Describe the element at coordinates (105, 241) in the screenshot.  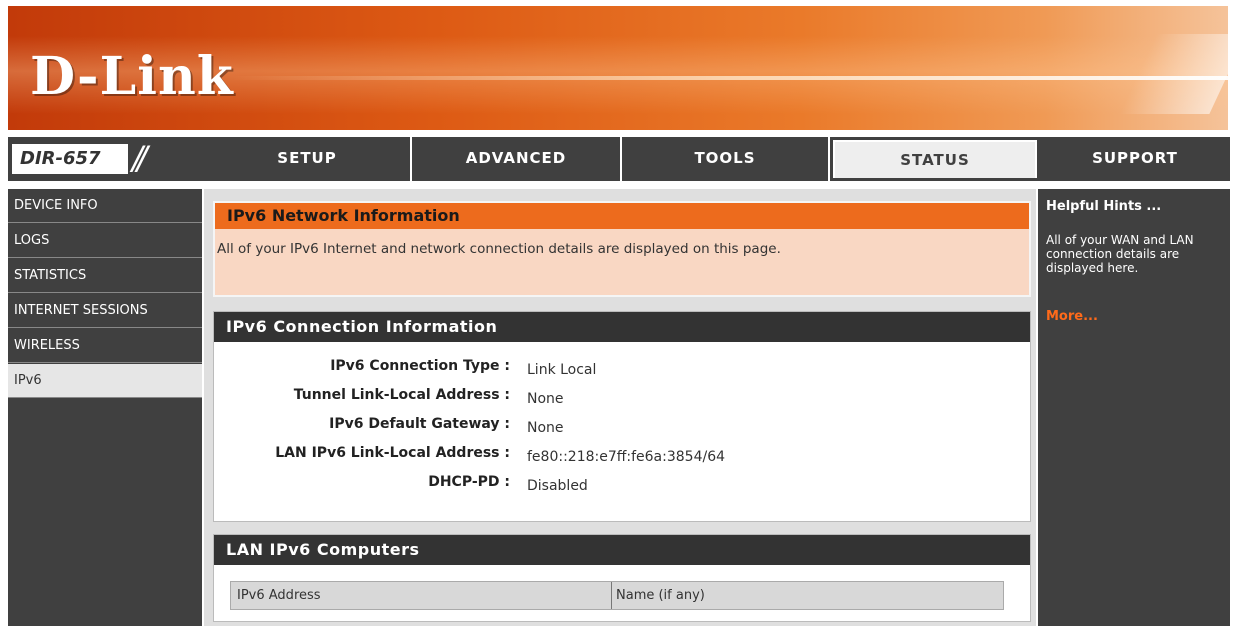
I see `sidebar-item-logs: LOGS` at that location.